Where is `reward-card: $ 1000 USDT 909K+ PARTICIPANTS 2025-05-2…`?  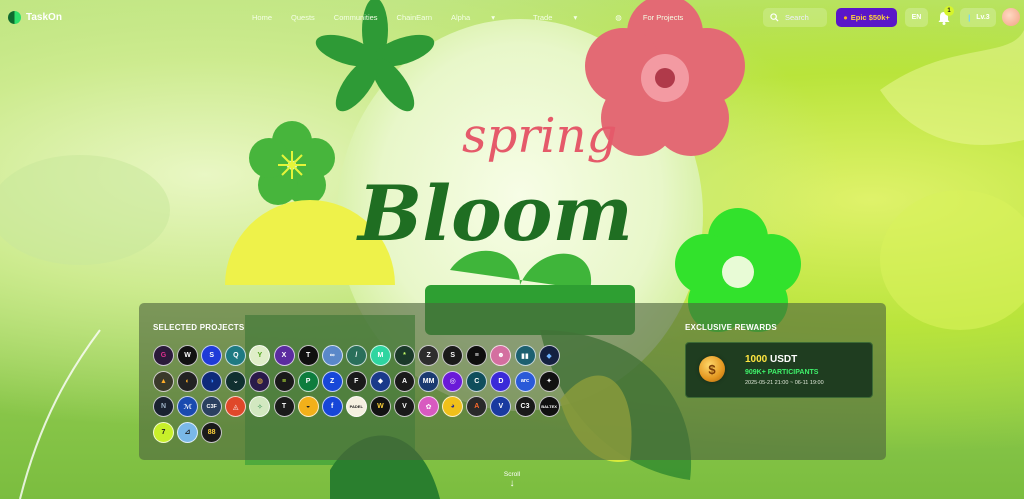 reward-card: $ 1000 USDT 909K+ PARTICIPANTS 2025-05-2… is located at coordinates (779, 370).